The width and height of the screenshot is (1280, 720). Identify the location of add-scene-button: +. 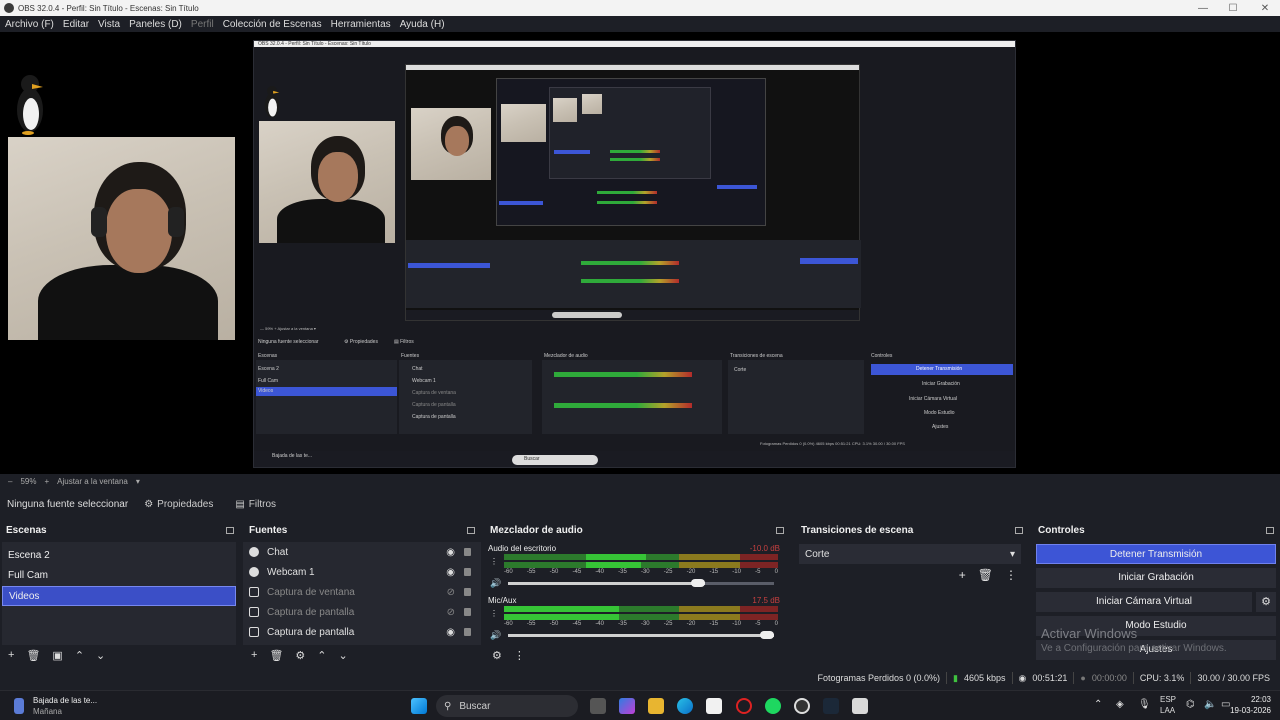
(11, 655).